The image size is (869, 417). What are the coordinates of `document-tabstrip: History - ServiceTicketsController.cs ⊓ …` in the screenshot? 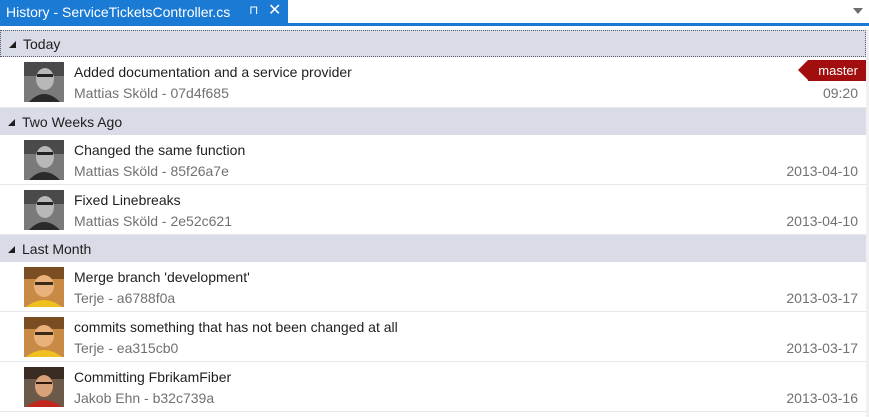 It's located at (434, 13).